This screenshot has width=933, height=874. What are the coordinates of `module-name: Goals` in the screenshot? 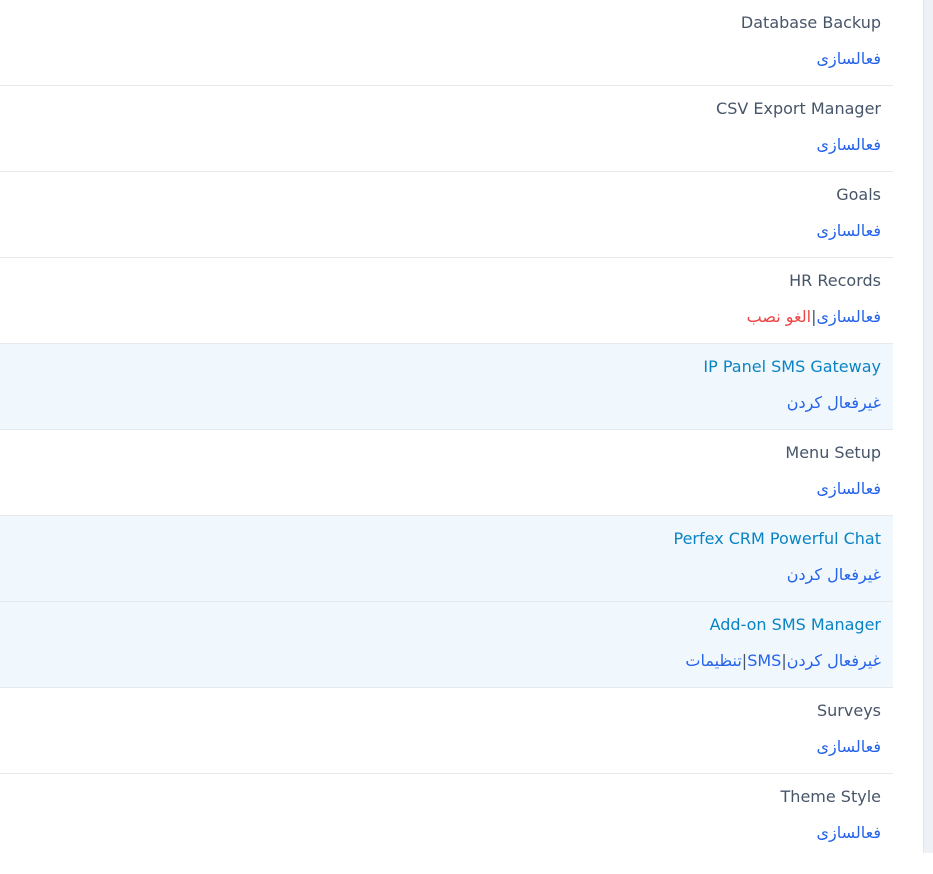 It's located at (858, 194).